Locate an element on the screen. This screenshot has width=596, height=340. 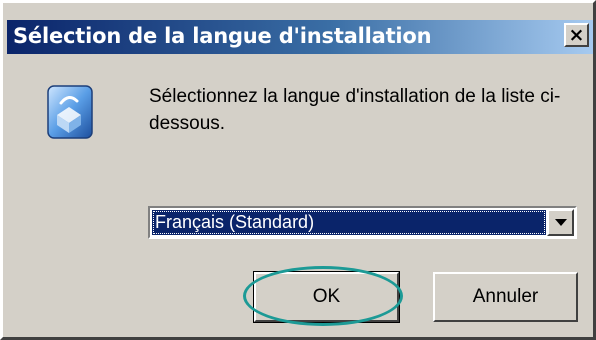
cancel-button-label: Annuler is located at coordinates (505, 296).